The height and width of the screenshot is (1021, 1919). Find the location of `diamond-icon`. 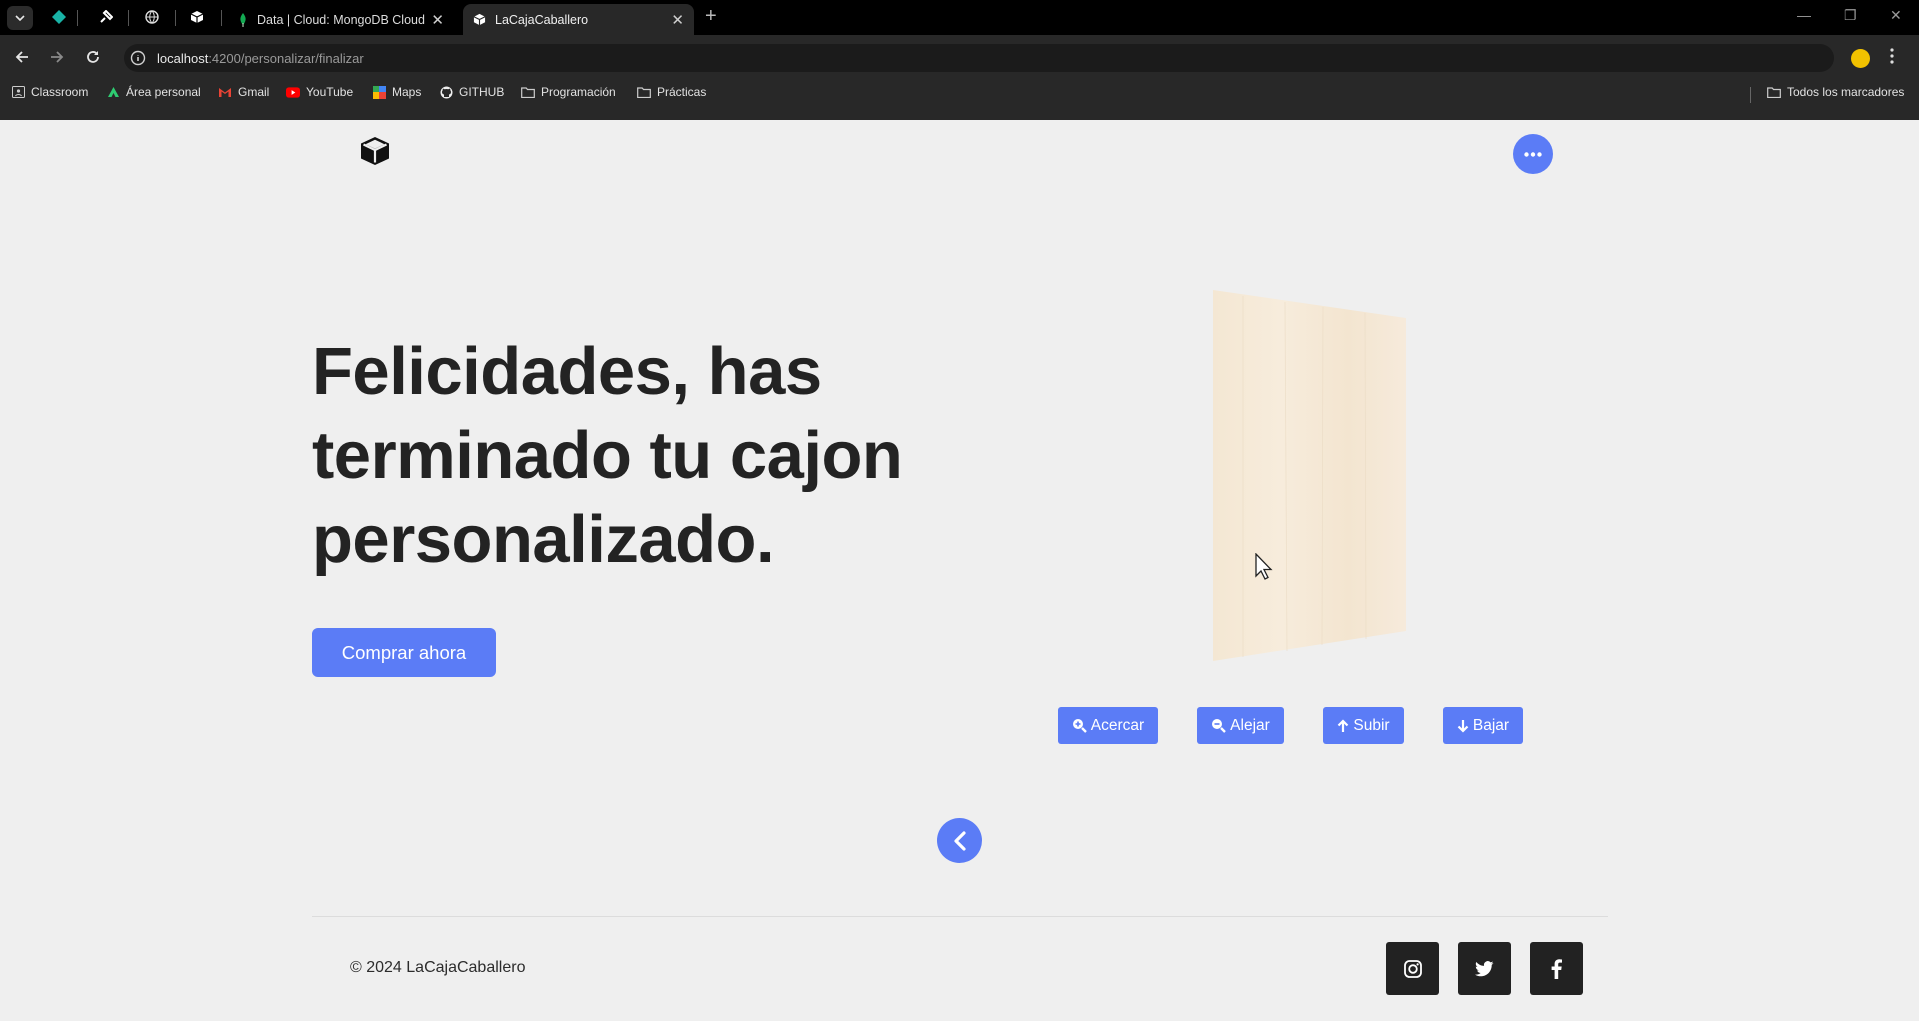

diamond-icon is located at coordinates (59, 17).